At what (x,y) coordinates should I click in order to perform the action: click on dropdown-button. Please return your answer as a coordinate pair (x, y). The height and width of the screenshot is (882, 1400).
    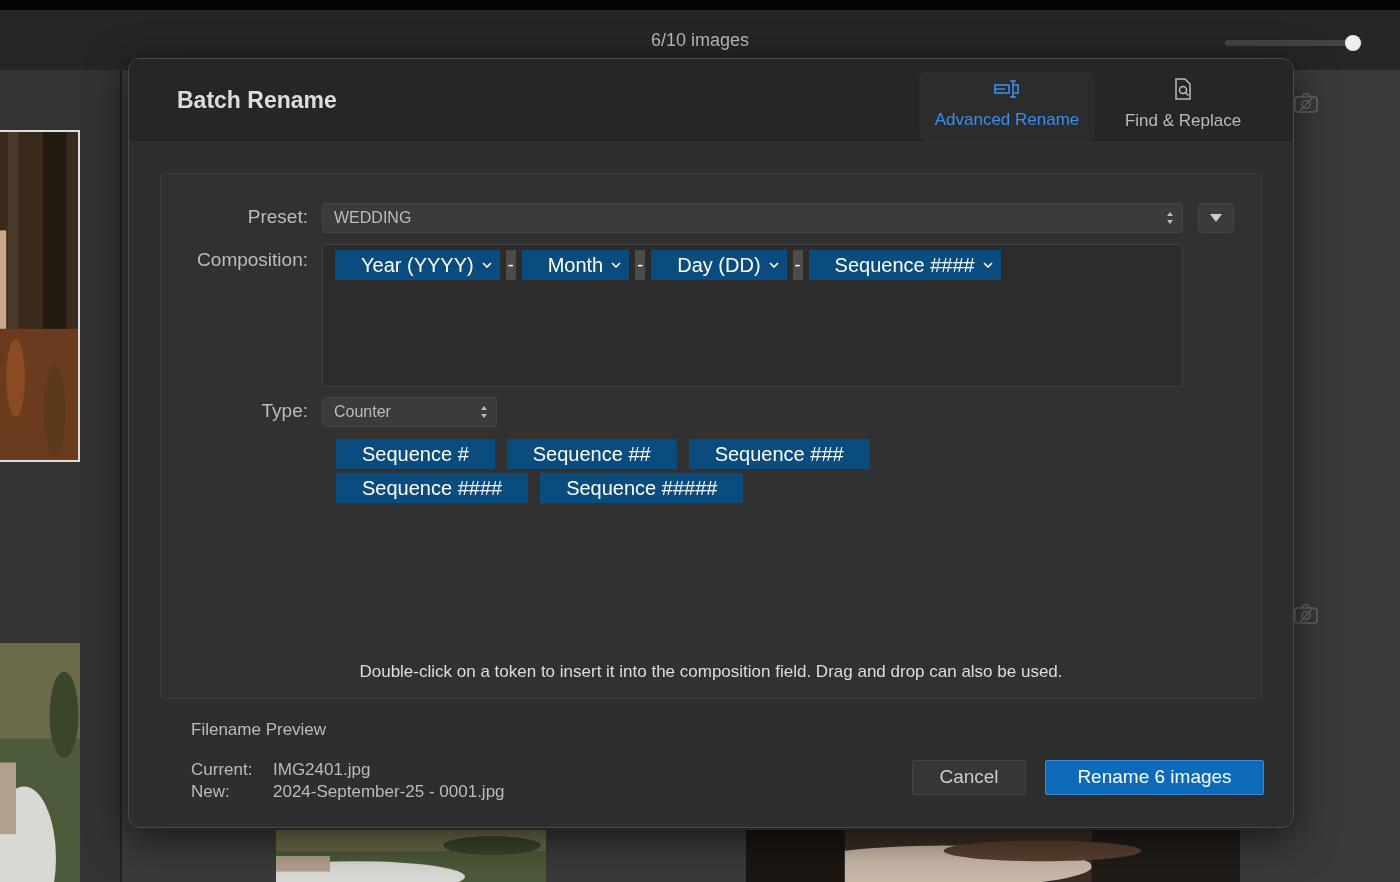
    Looking at the image, I should click on (1216, 218).